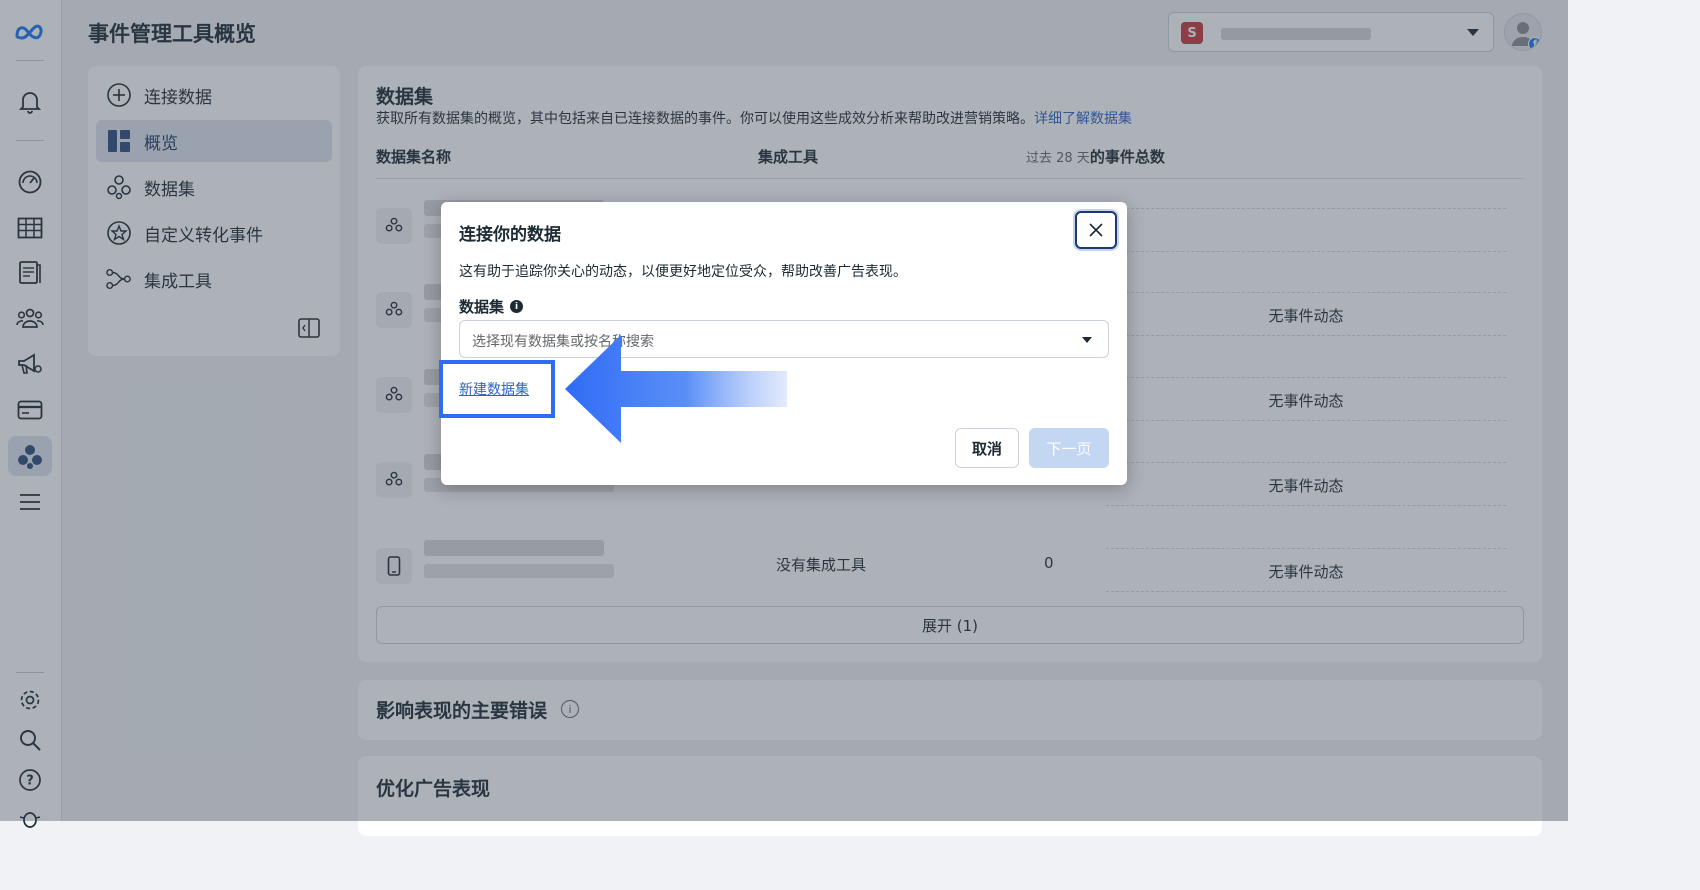 This screenshot has height=890, width=1700. I want to click on close-icon, so click(1096, 230).